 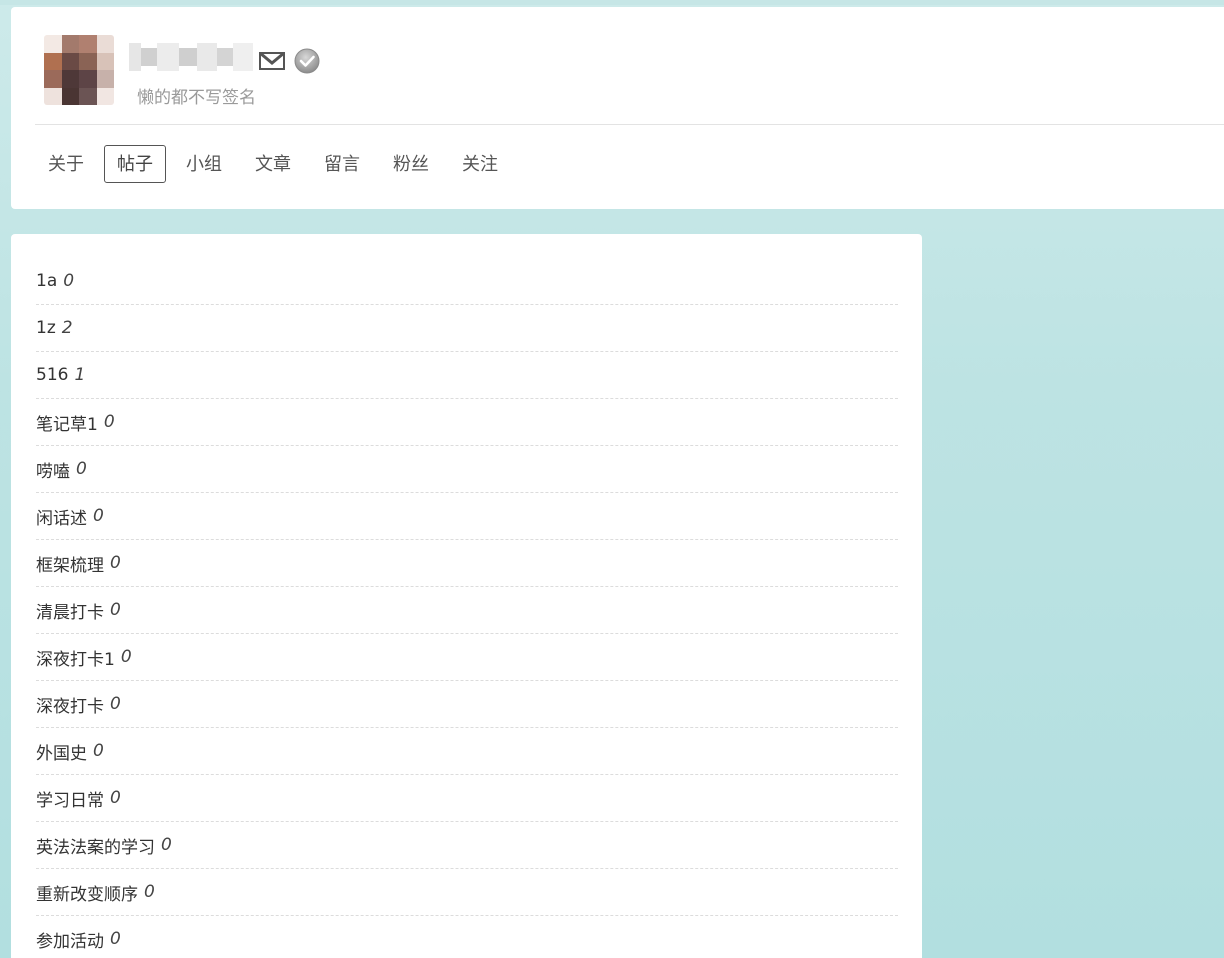 What do you see at coordinates (95, 847) in the screenshot?
I see `tag-name: 英法法案的学习` at bounding box center [95, 847].